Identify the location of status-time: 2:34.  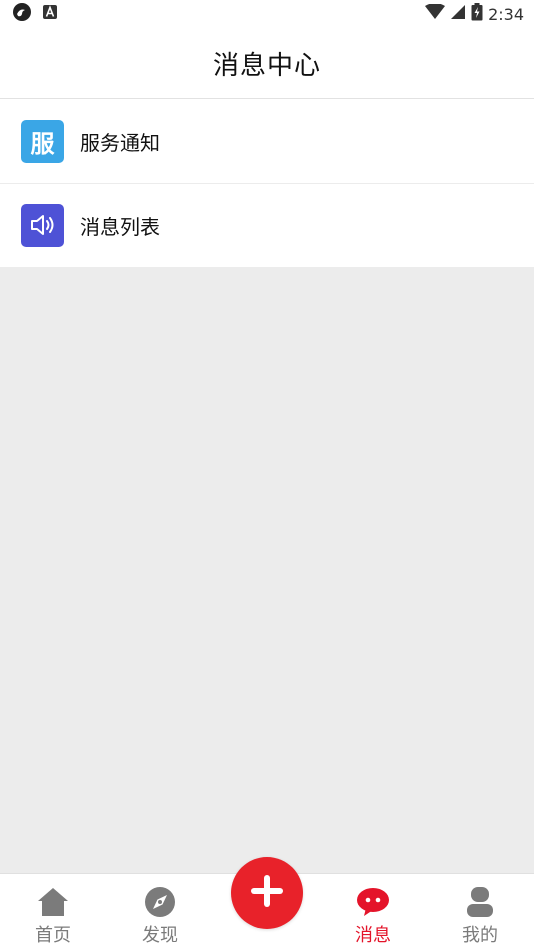
(506, 14).